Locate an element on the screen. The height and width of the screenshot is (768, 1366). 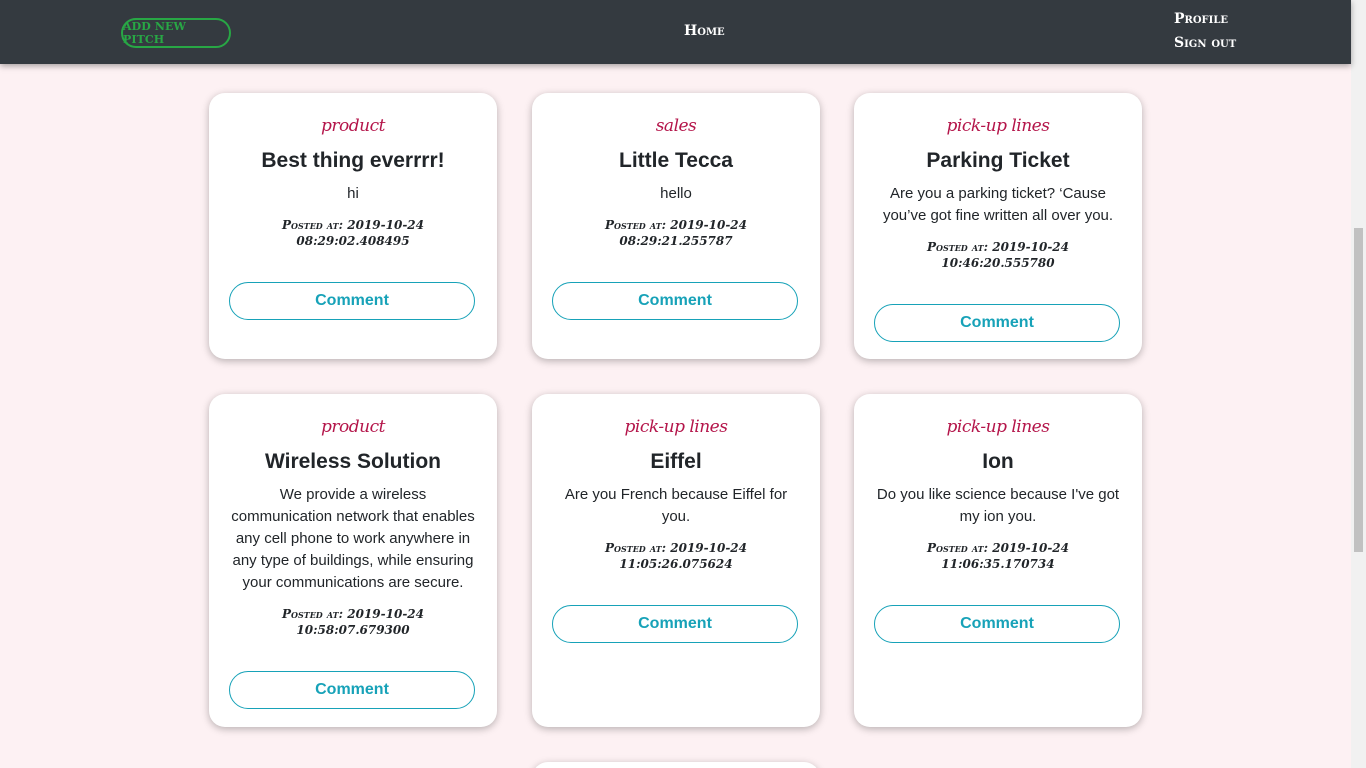
pitch-posted-at: Posted at: 2019-10-24 08:29:02.408495 is located at coordinates (353, 233).